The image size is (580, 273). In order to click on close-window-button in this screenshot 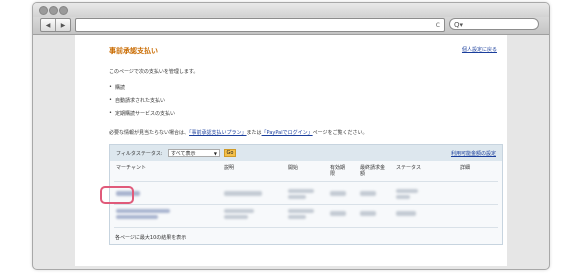, I will do `click(43, 10)`.